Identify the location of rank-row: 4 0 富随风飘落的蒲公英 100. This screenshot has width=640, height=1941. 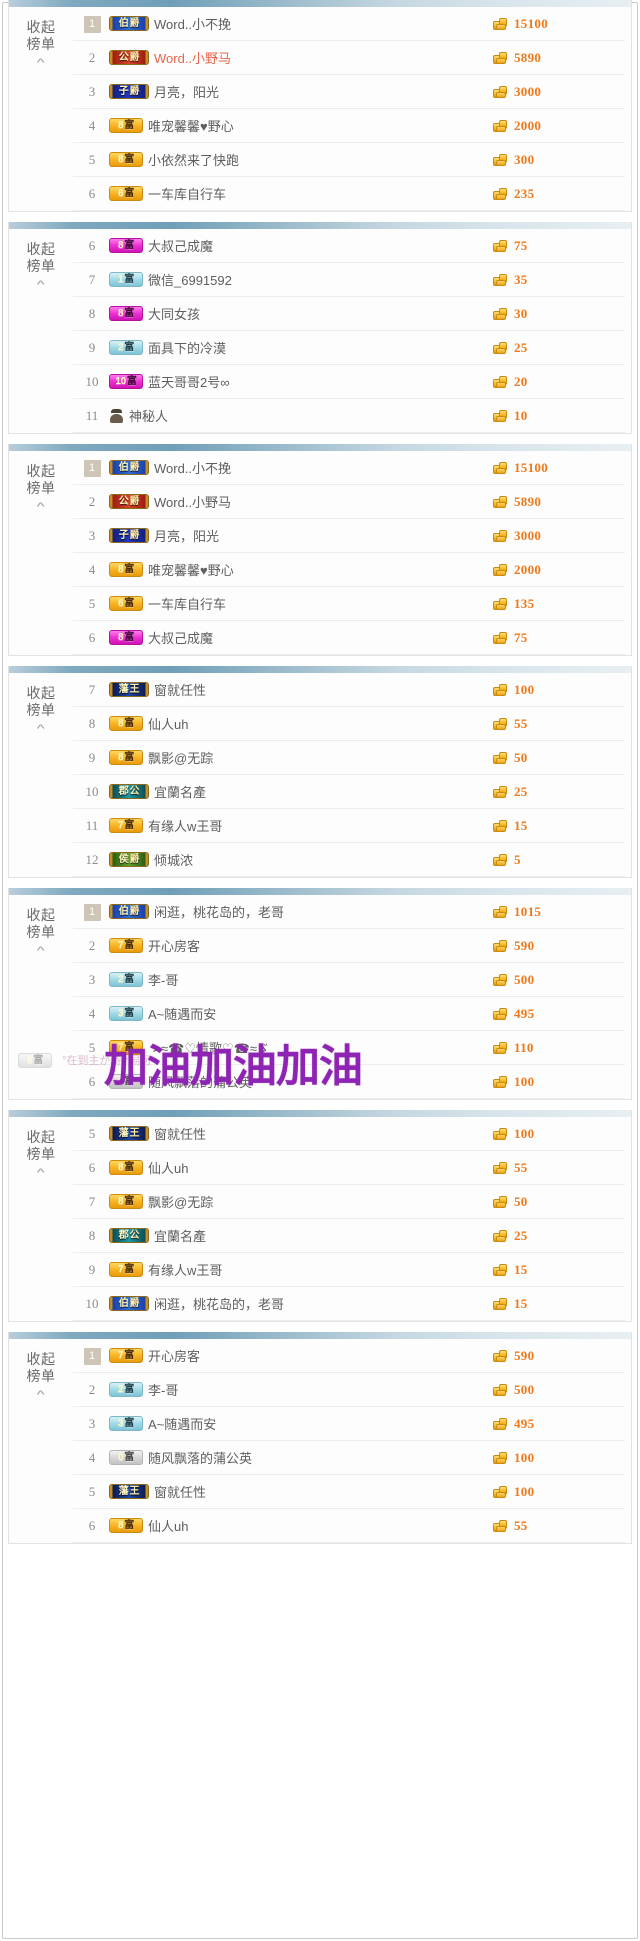
(349, 1458).